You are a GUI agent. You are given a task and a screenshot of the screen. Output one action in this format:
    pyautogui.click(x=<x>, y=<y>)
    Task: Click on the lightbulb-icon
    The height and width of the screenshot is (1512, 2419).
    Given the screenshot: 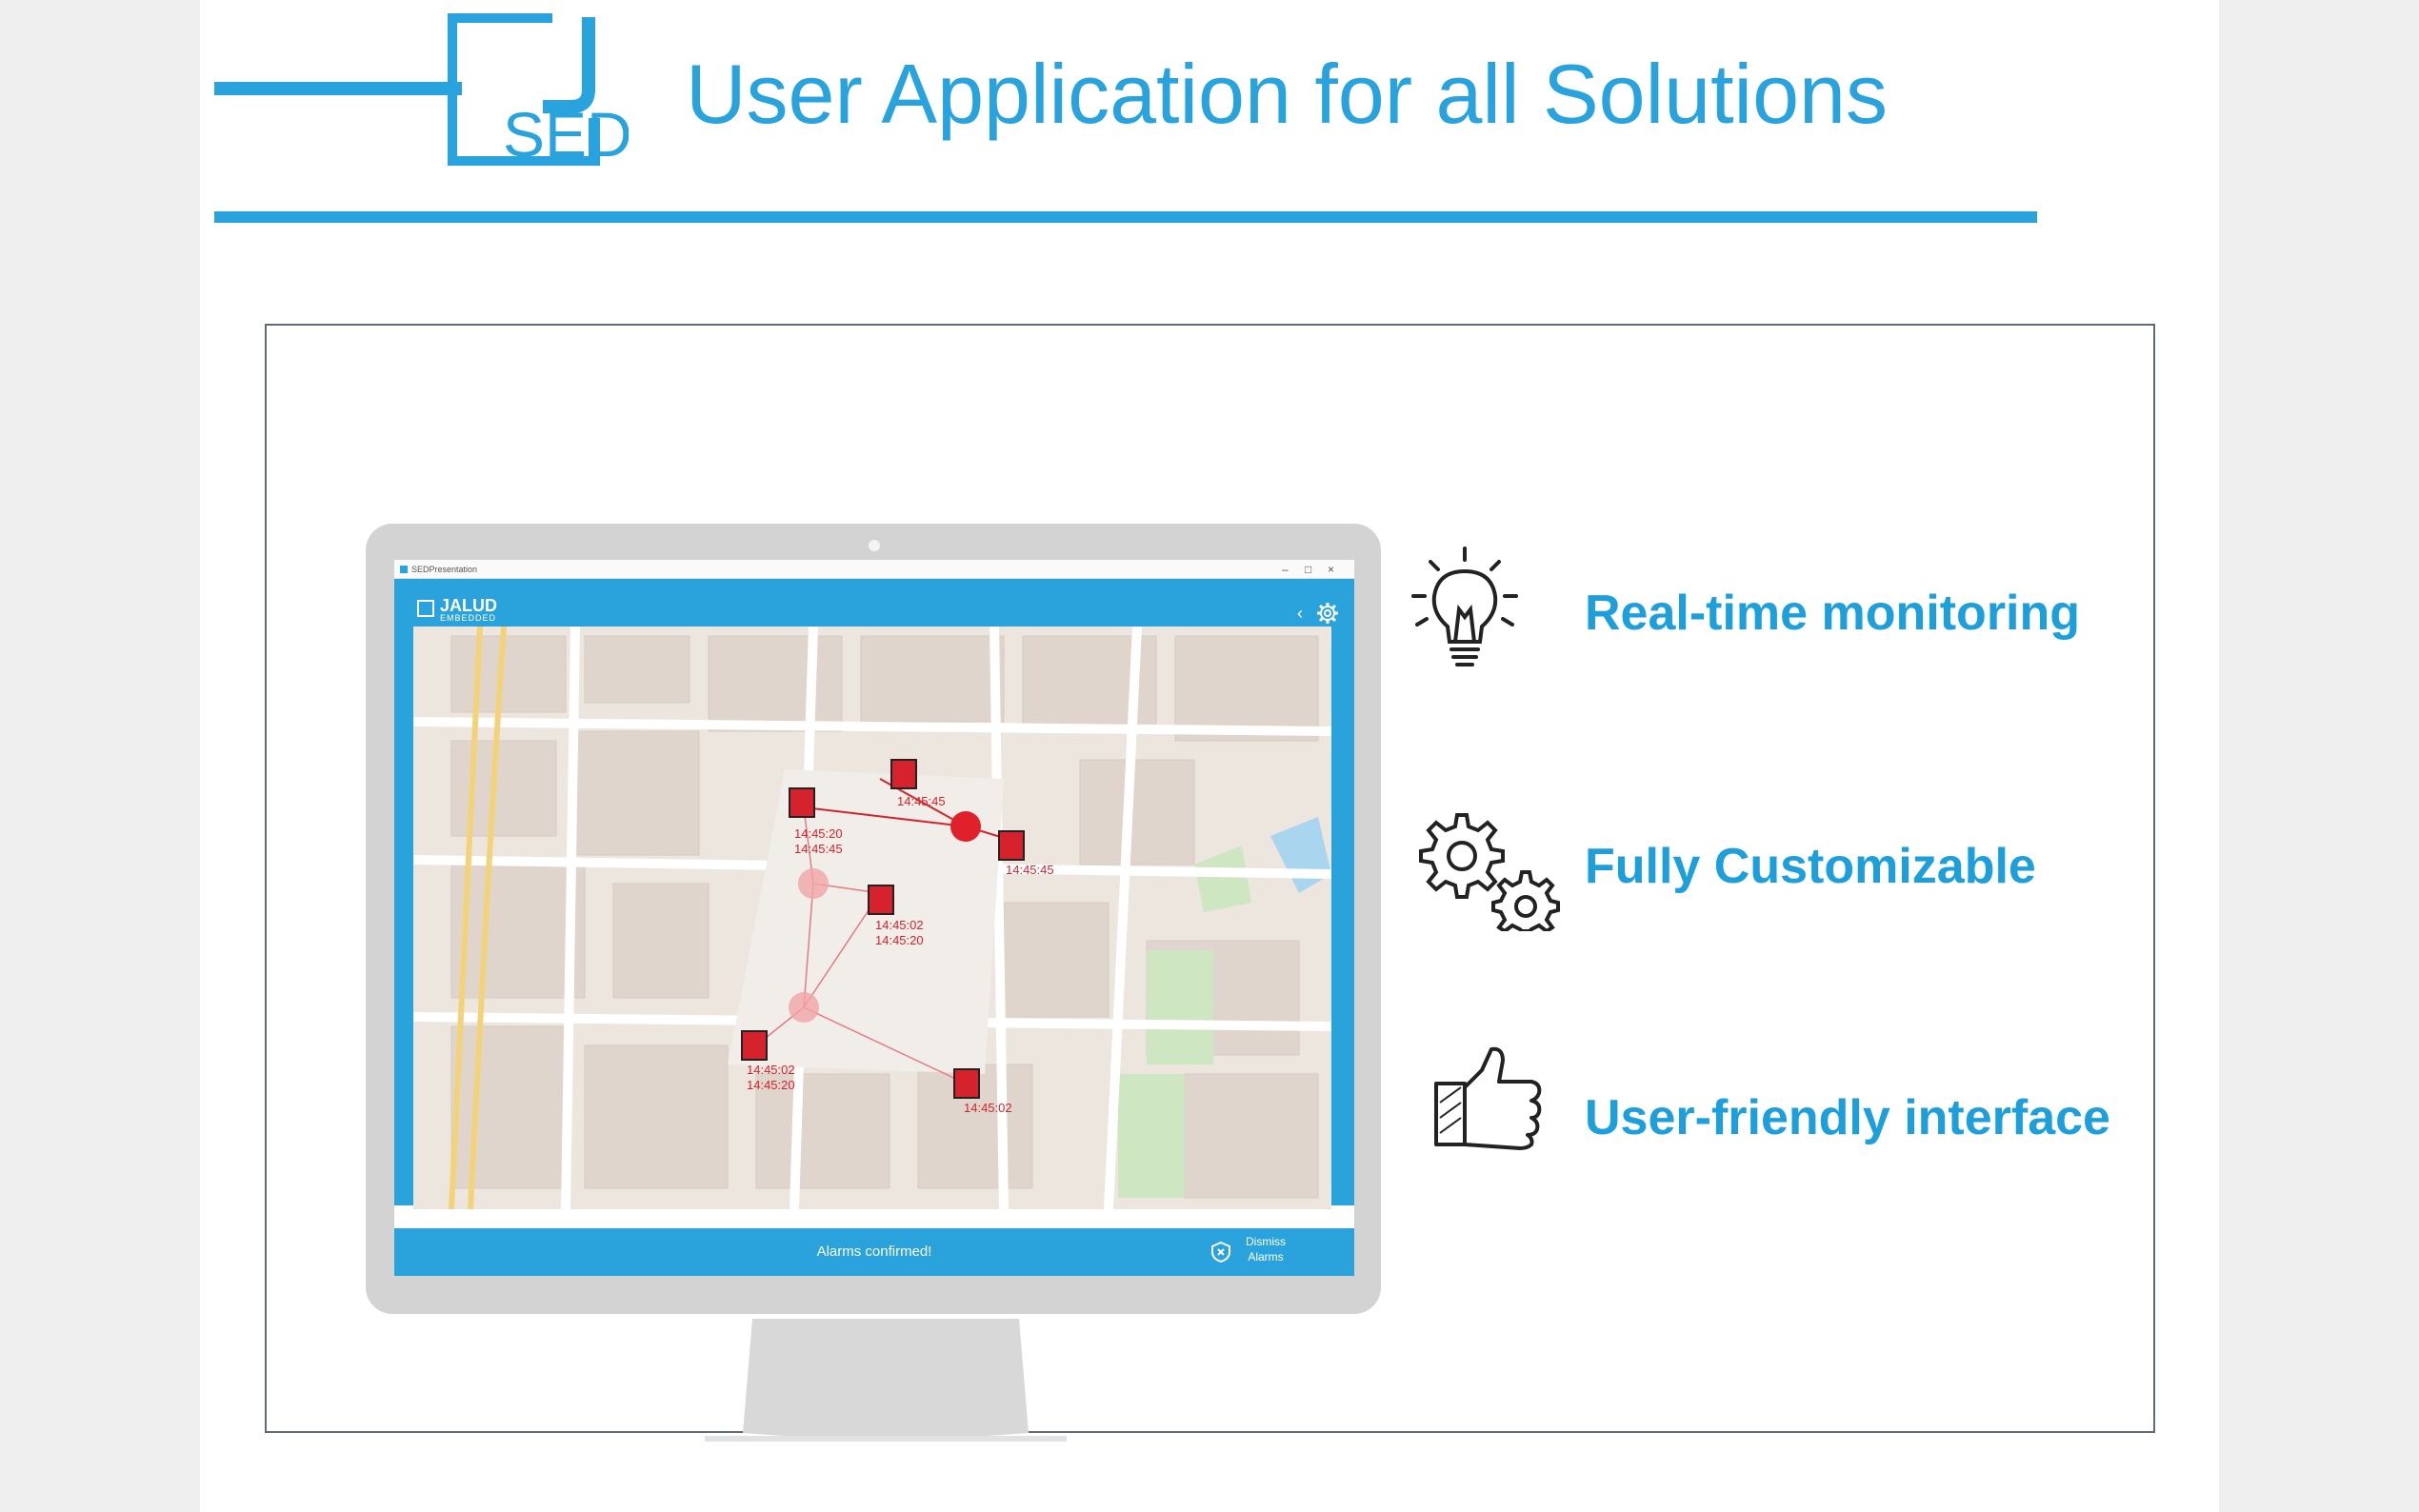 What is the action you would take?
    pyautogui.click(x=1464, y=606)
    